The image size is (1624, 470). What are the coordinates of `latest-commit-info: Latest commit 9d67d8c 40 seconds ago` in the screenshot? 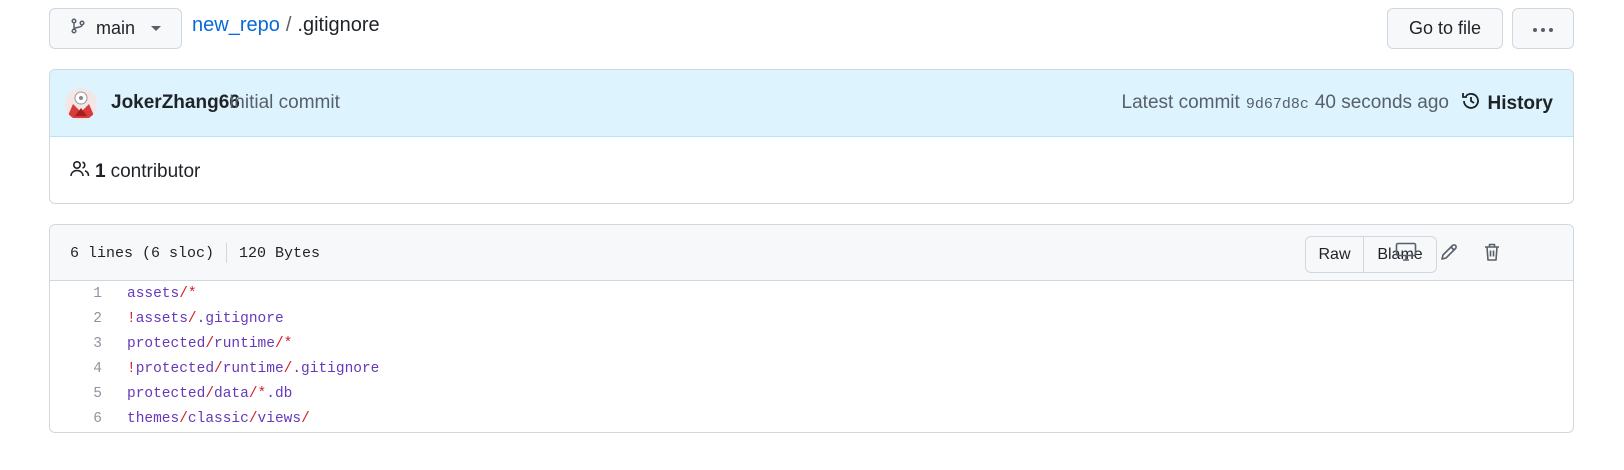 It's located at (1285, 103).